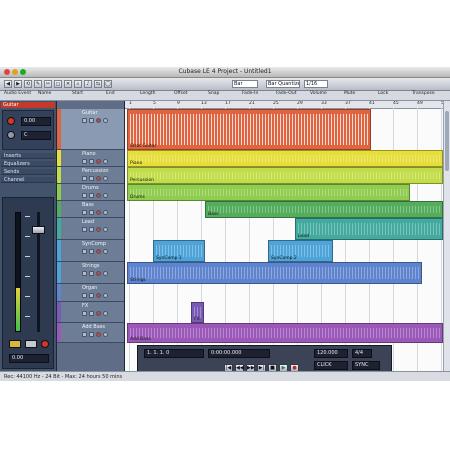 The height and width of the screenshot is (450, 450). I want to click on track-header: Organ, so click(90, 293).